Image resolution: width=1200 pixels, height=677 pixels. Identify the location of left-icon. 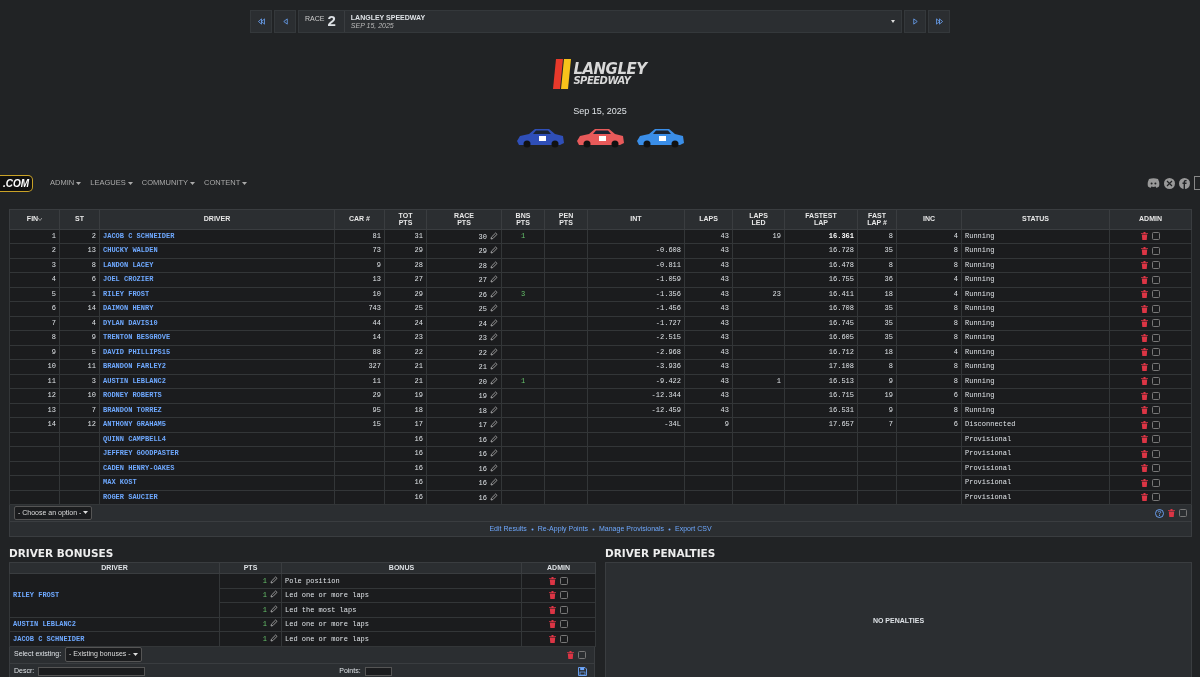
(285, 21).